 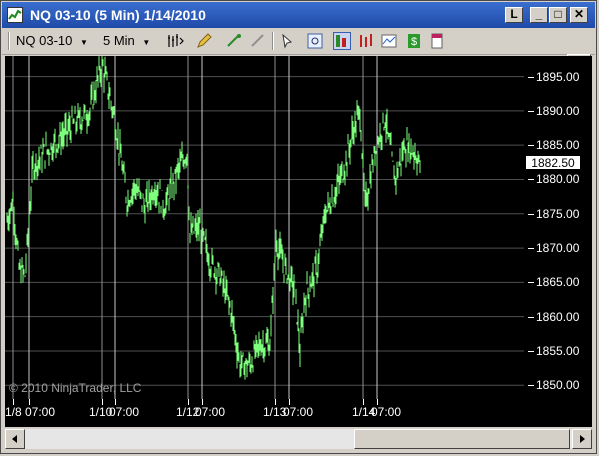 I want to click on chart-app-icon, so click(x=15, y=15).